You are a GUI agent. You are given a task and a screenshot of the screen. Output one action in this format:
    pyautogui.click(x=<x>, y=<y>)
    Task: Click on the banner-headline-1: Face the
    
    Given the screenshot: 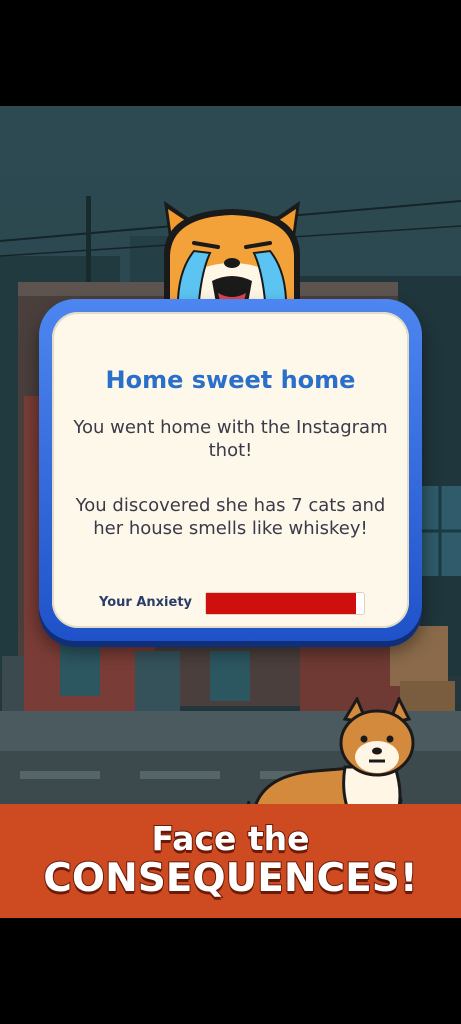 What is the action you would take?
    pyautogui.click(x=231, y=838)
    